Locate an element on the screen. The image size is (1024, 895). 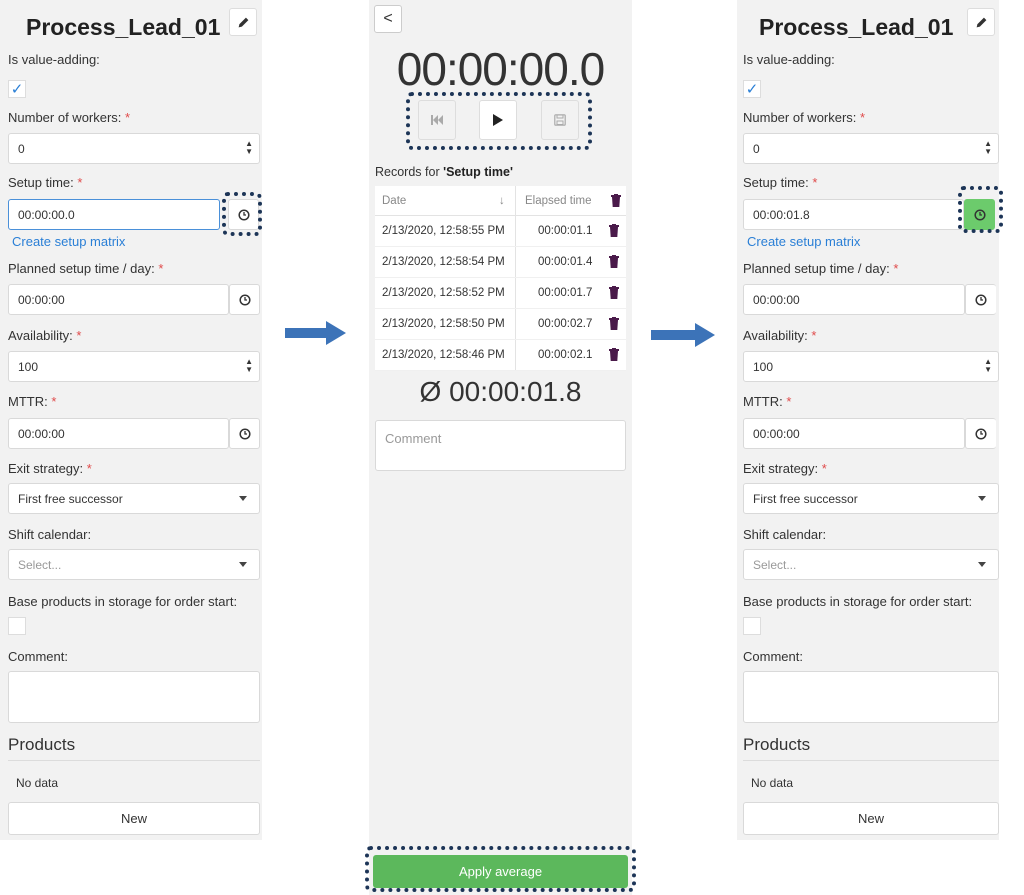
stopwatch-display: 00:00:00.0 is located at coordinates (500, 69).